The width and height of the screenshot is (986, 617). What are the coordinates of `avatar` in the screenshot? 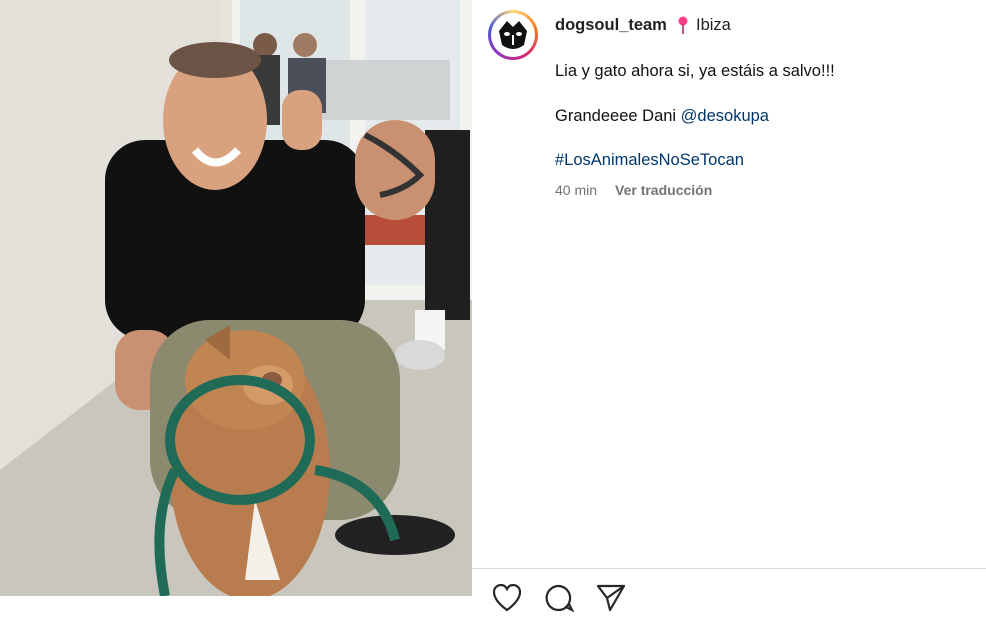 It's located at (513, 35).